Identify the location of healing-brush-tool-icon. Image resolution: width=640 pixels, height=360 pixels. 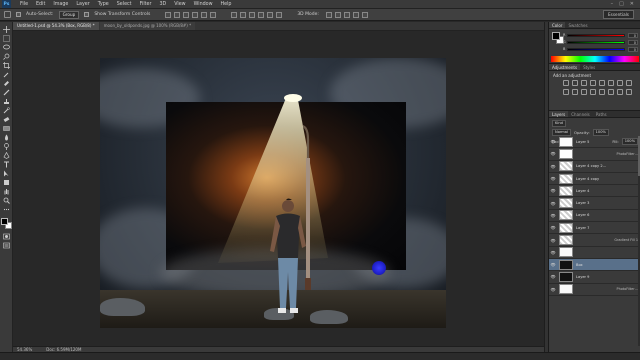
(6, 83).